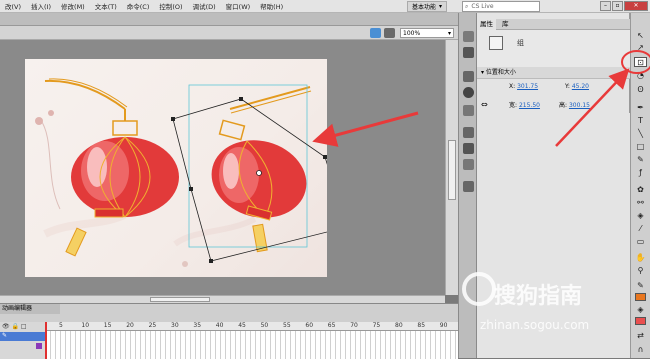 The width and height of the screenshot is (650, 359). I want to click on annotation-arrow-right, so click(592, 107).